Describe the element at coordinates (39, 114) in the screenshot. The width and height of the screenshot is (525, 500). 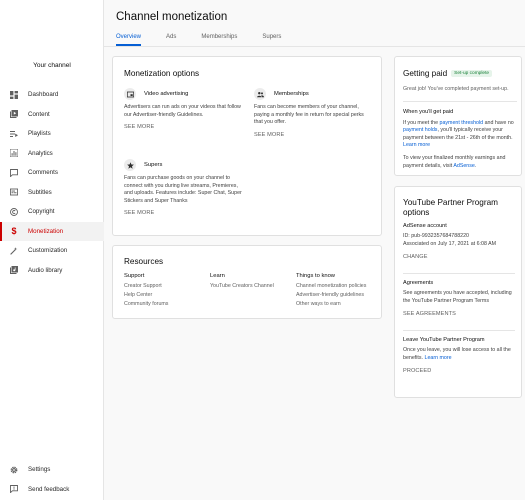
I see `sidebar-item-label: Content` at that location.